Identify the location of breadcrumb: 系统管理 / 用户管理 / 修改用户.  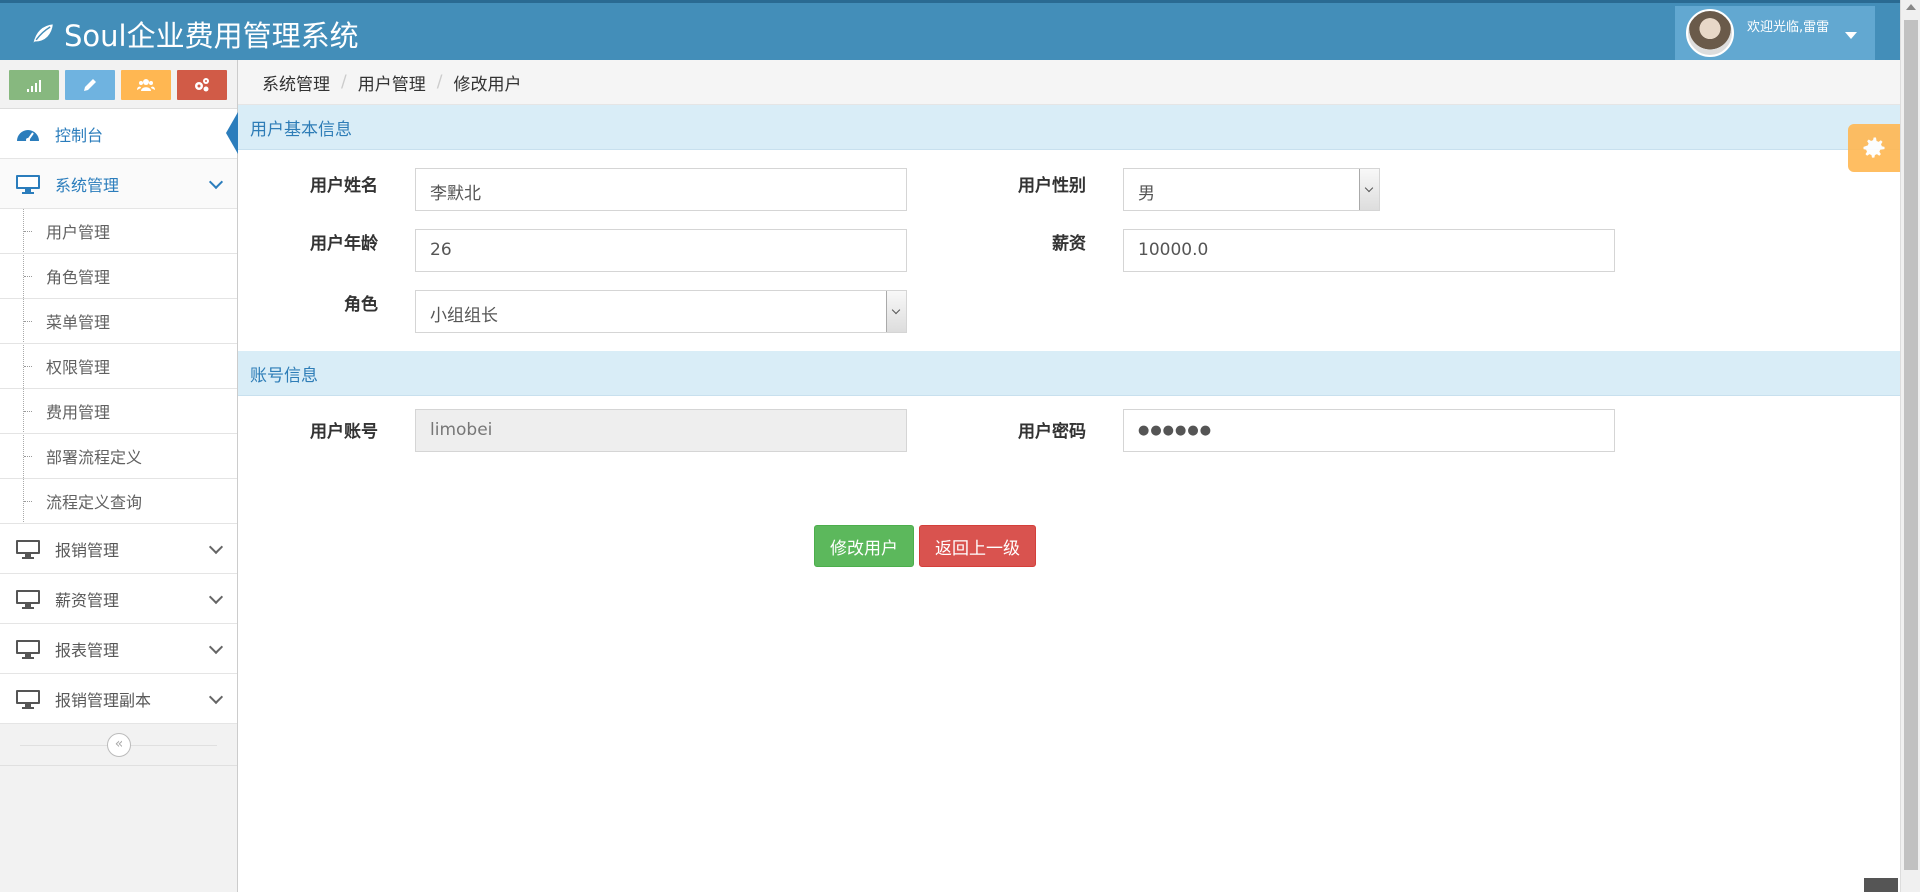
(1069, 82).